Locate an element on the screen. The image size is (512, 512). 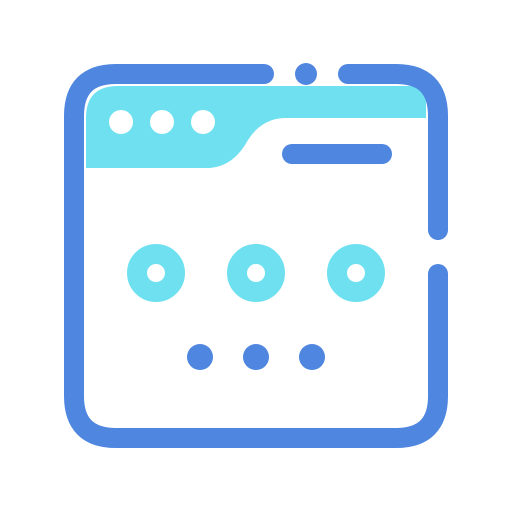
password-dots is located at coordinates (256, 357).